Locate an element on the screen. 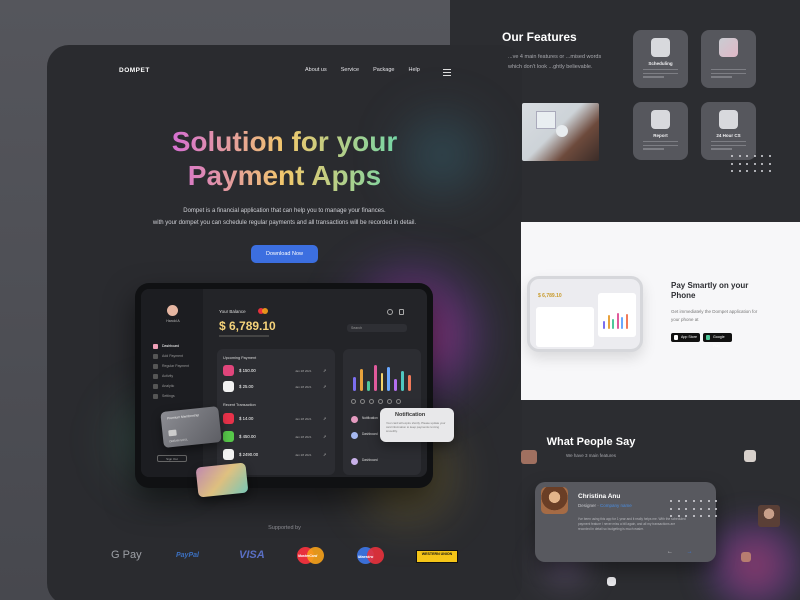  feature-card-payment is located at coordinates (728, 59).